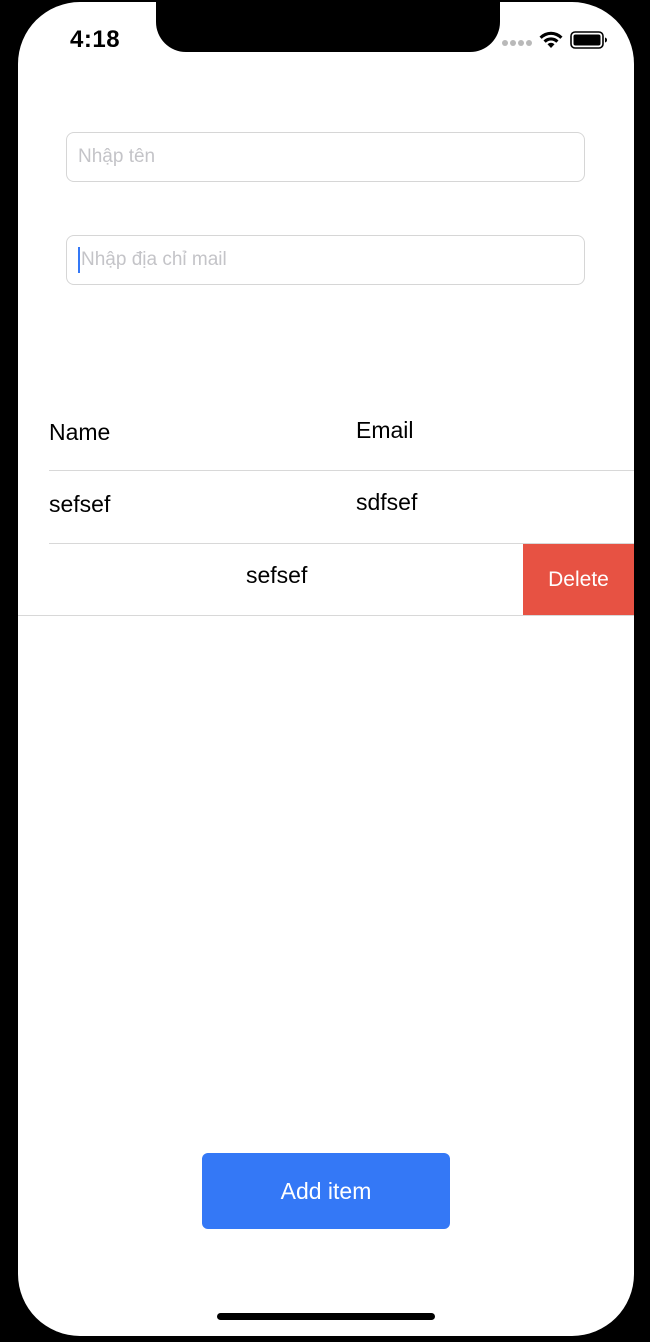 This screenshot has height=1342, width=650. Describe the element at coordinates (80, 432) in the screenshot. I see `column-header-name: Name` at that location.